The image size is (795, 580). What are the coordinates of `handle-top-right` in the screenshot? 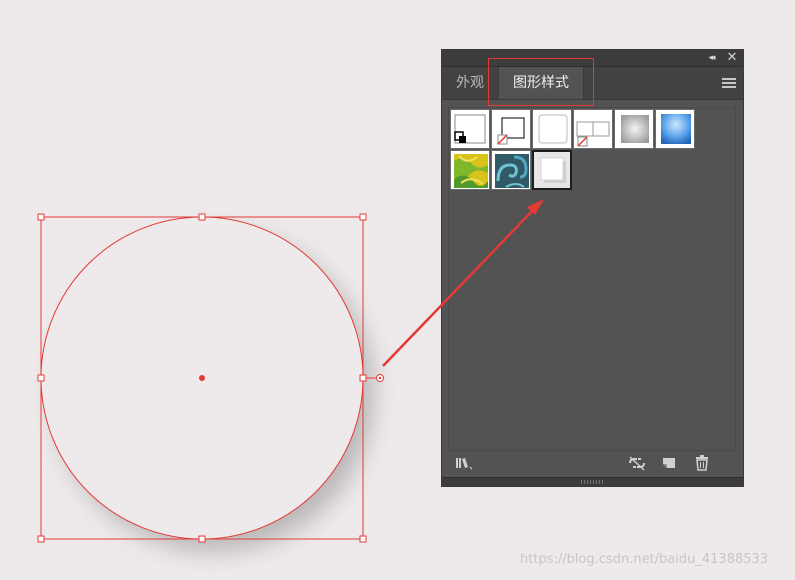 It's located at (363, 217).